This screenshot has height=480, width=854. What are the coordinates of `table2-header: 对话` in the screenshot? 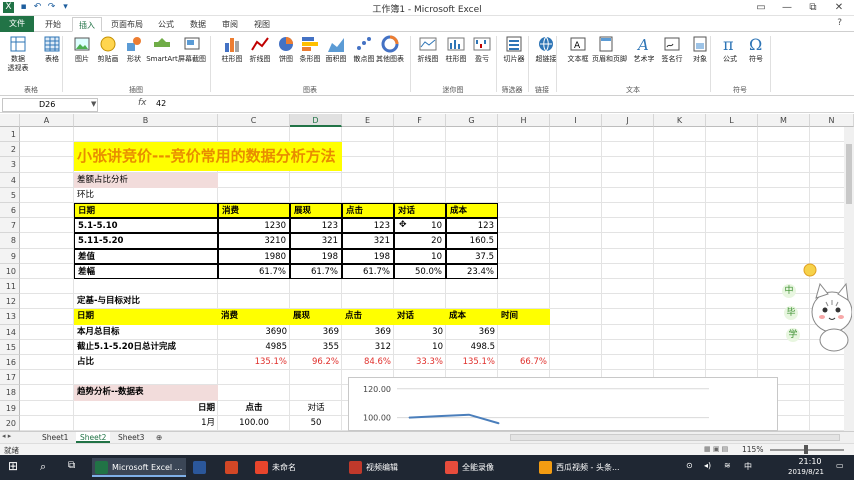 It's located at (420, 317).